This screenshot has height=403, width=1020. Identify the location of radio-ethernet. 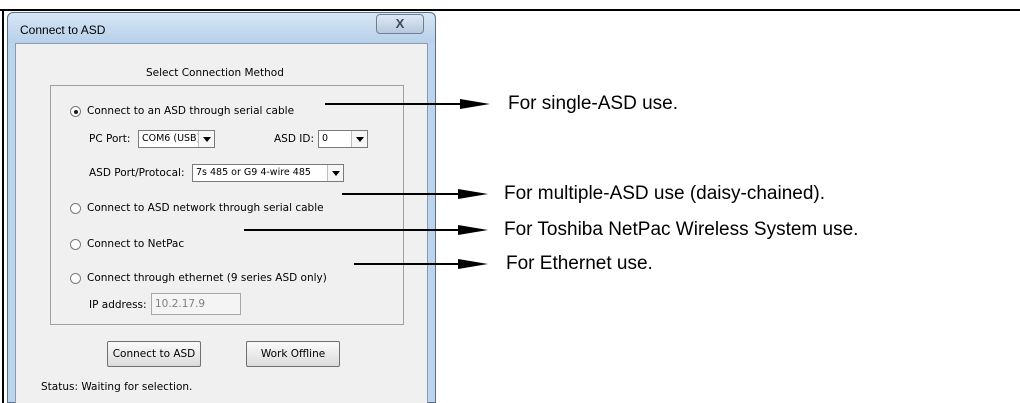
(75, 278).